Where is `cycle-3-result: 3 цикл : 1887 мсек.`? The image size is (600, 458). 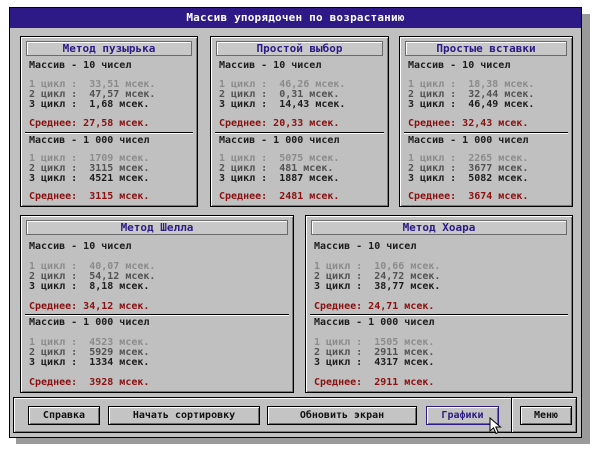
cycle-3-result: 3 цикл : 1887 мсек. is located at coordinates (279, 178).